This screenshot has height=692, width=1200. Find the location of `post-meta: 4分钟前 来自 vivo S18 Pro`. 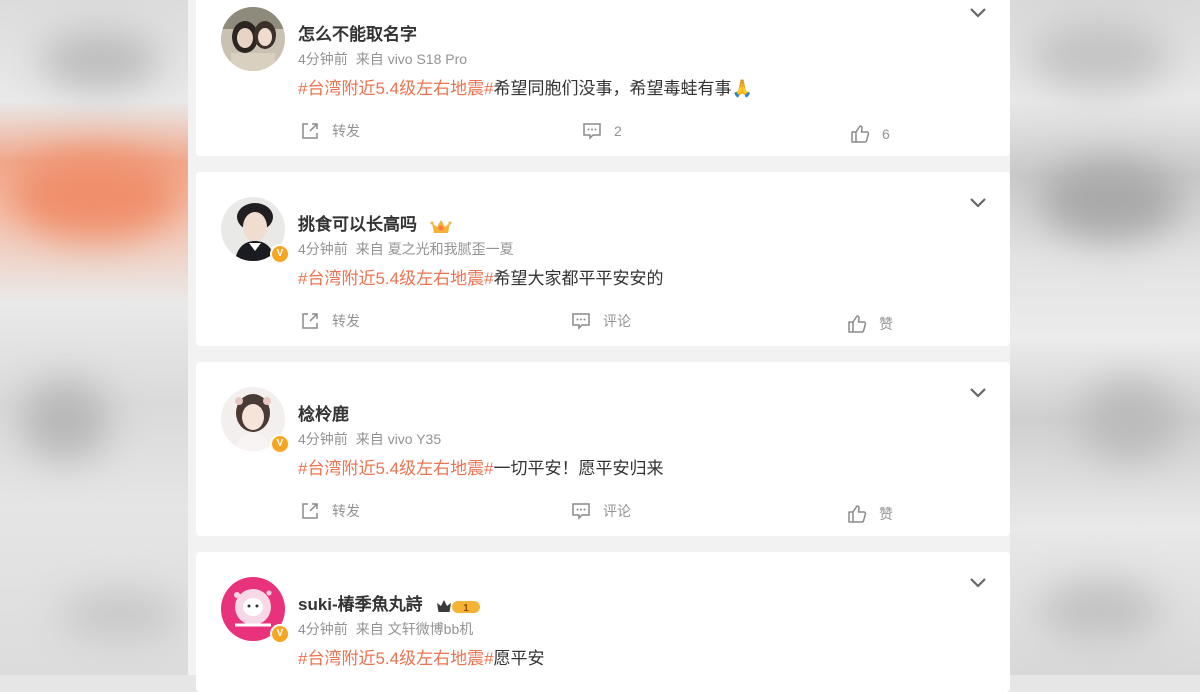

post-meta: 4分钟前 来自 vivo S18 Pro is located at coordinates (382, 59).